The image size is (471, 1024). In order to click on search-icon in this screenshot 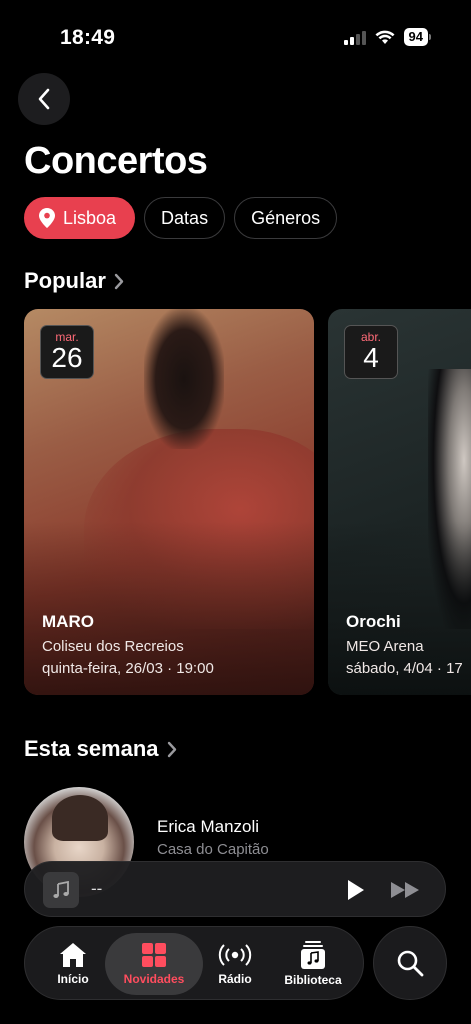, I will do `click(410, 963)`.